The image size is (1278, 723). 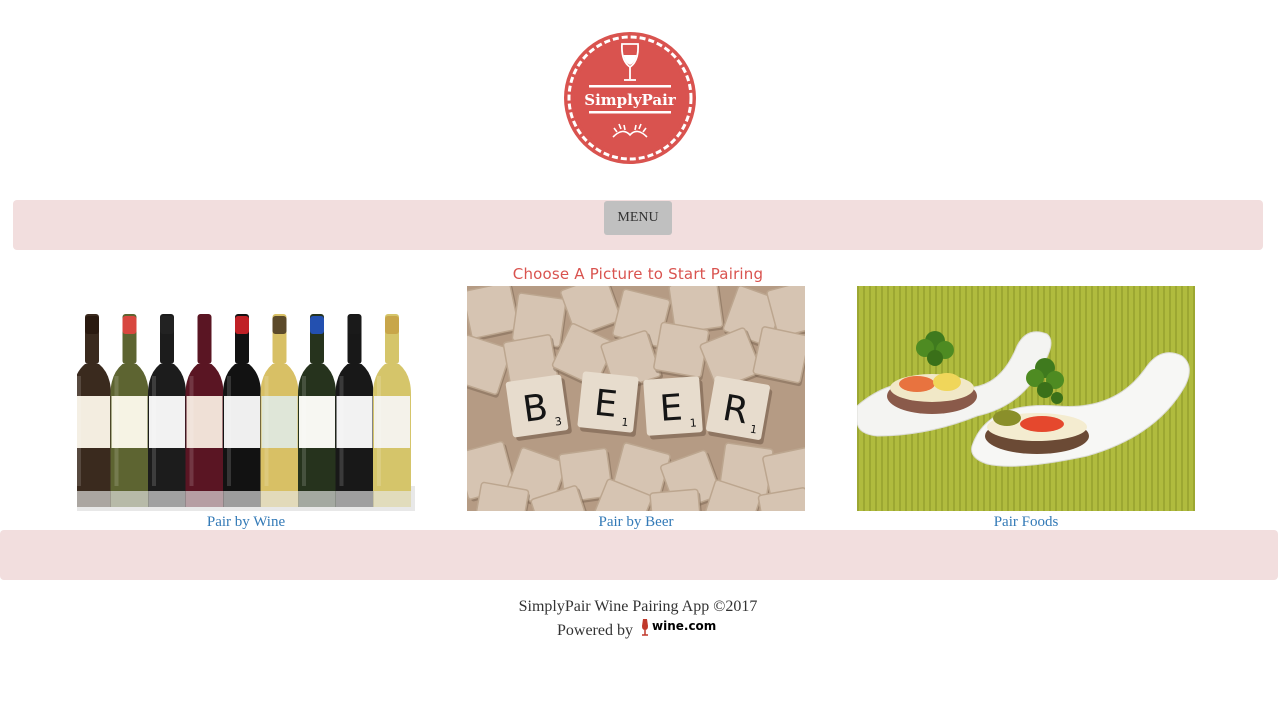 What do you see at coordinates (246, 398) in the screenshot?
I see `wine-bottles-image` at bounding box center [246, 398].